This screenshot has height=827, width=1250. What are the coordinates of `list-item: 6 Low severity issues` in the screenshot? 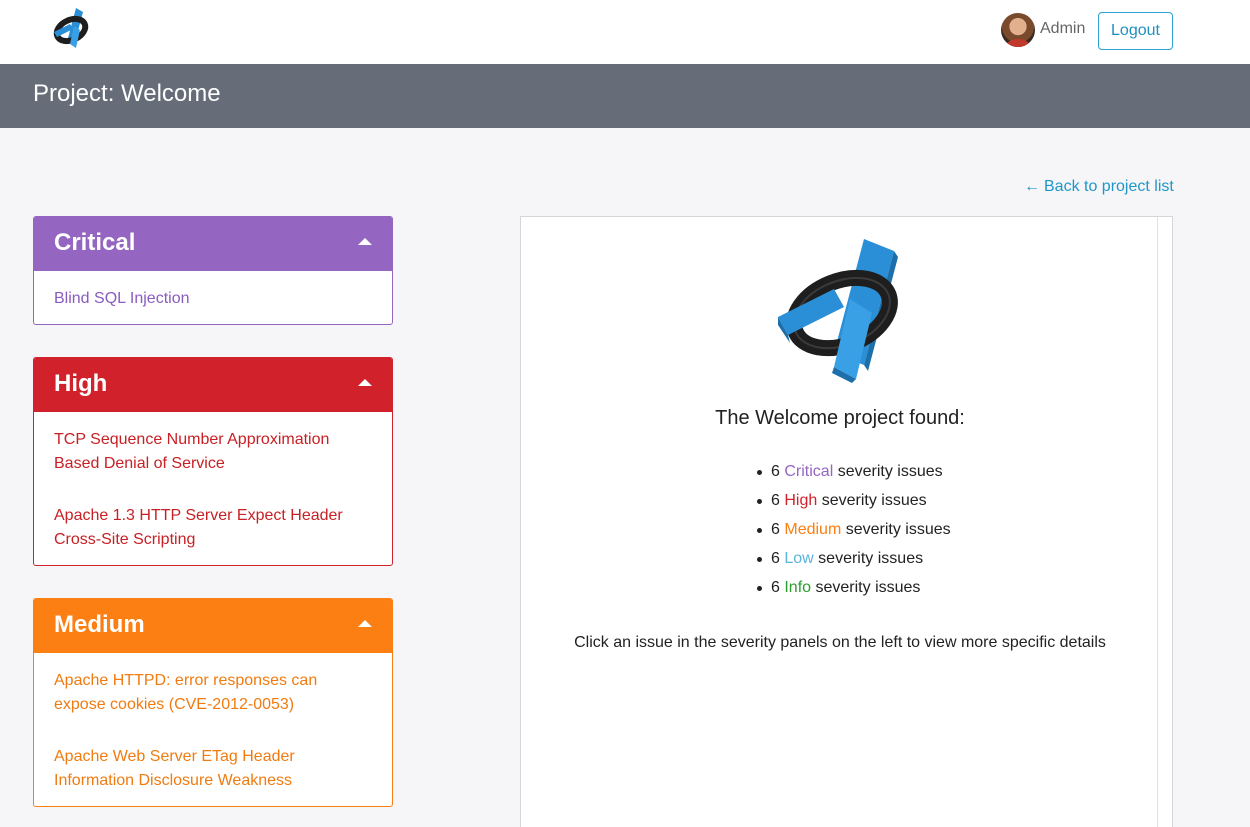 It's located at (854, 563).